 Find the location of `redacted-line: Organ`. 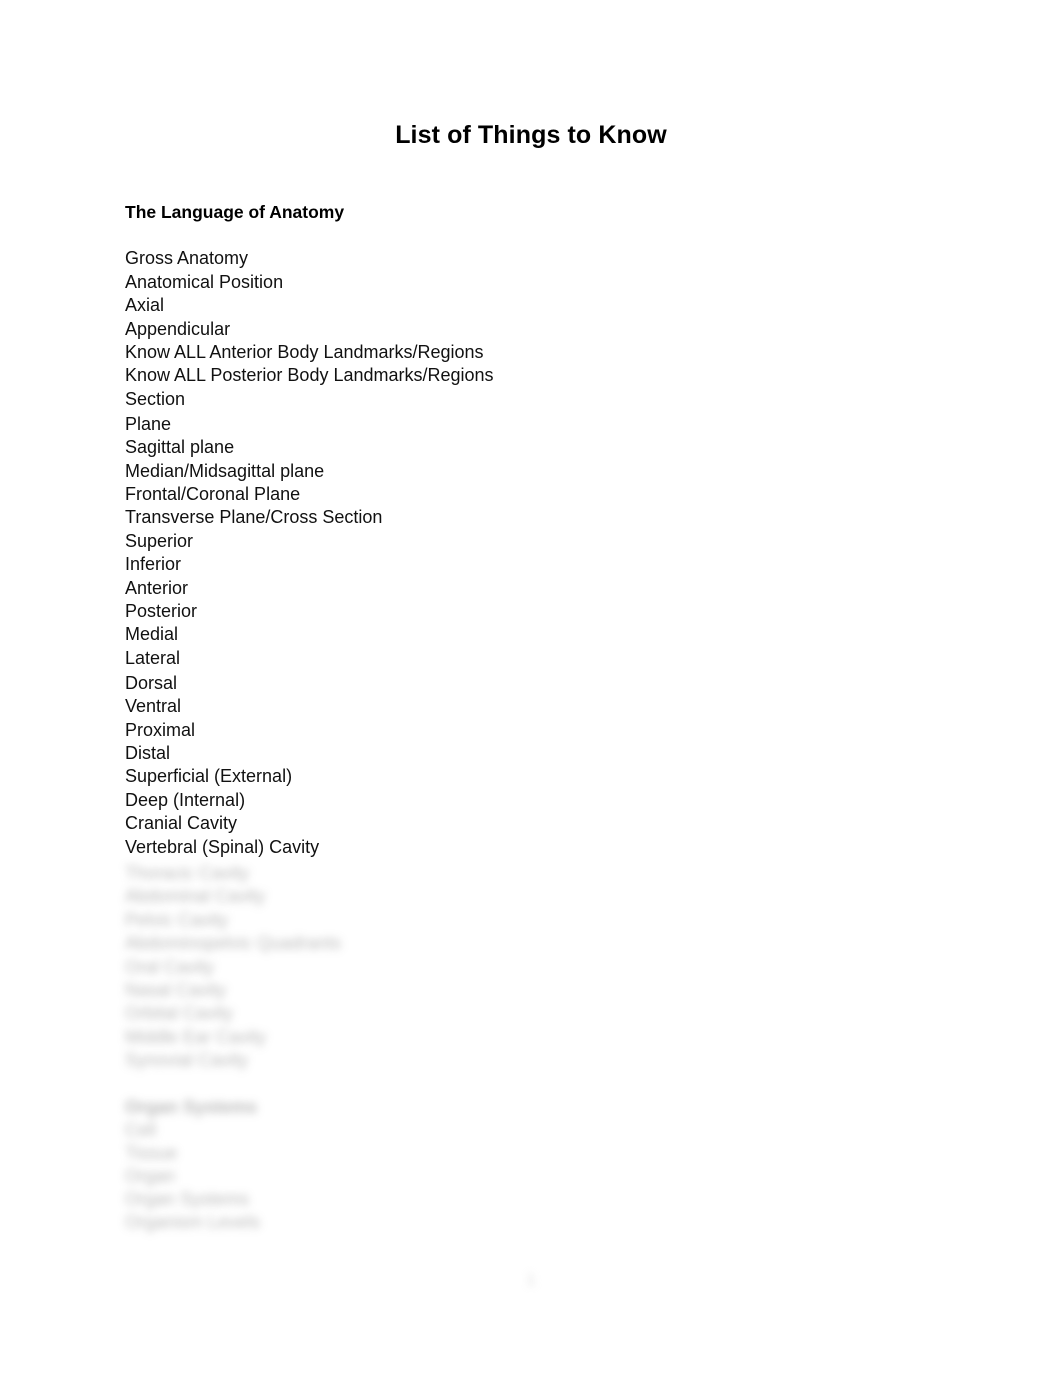

redacted-line: Organ is located at coordinates (150, 1176).